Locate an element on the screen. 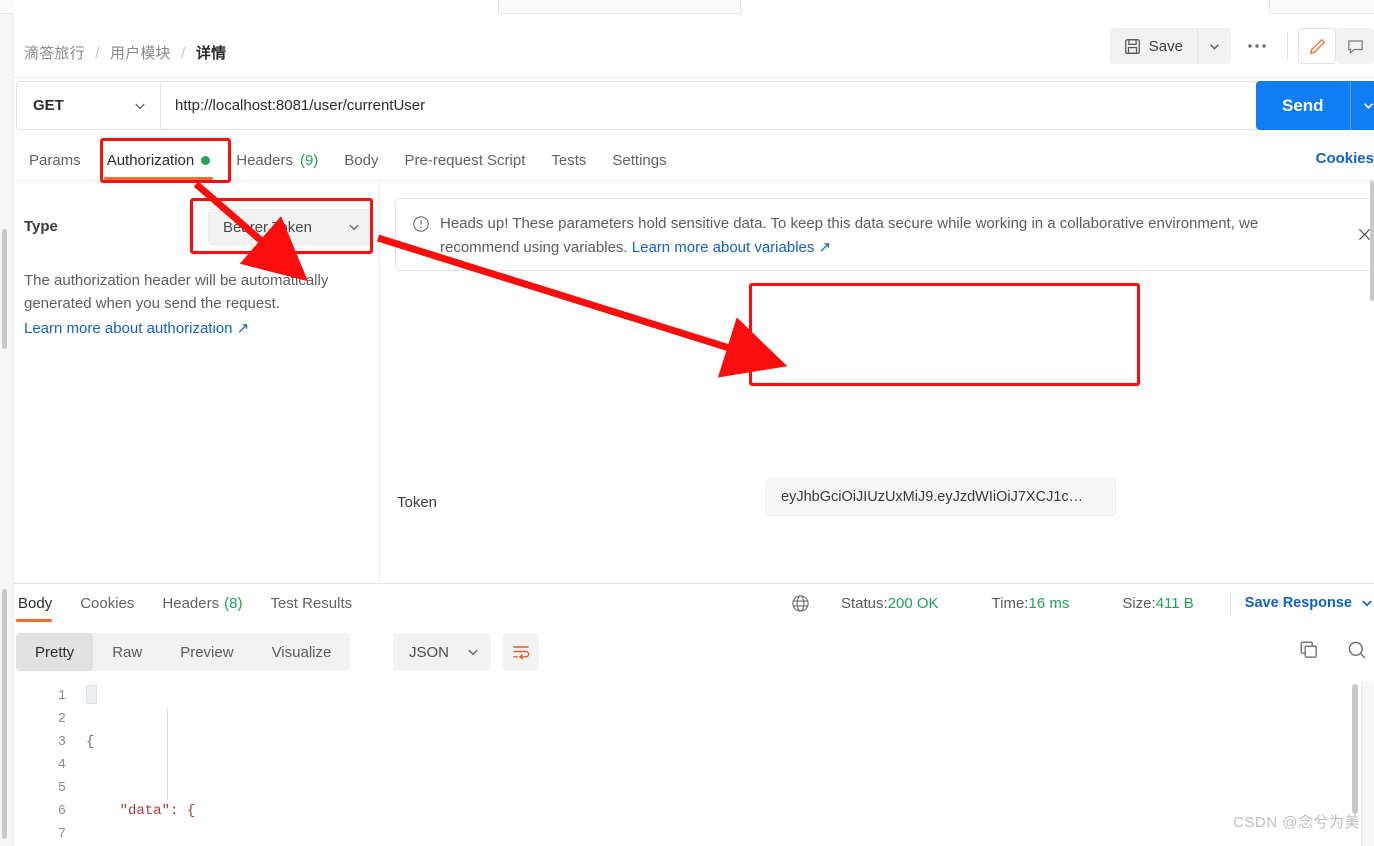 This screenshot has height=846, width=1374. send-button-group: Send is located at coordinates (1315, 105).